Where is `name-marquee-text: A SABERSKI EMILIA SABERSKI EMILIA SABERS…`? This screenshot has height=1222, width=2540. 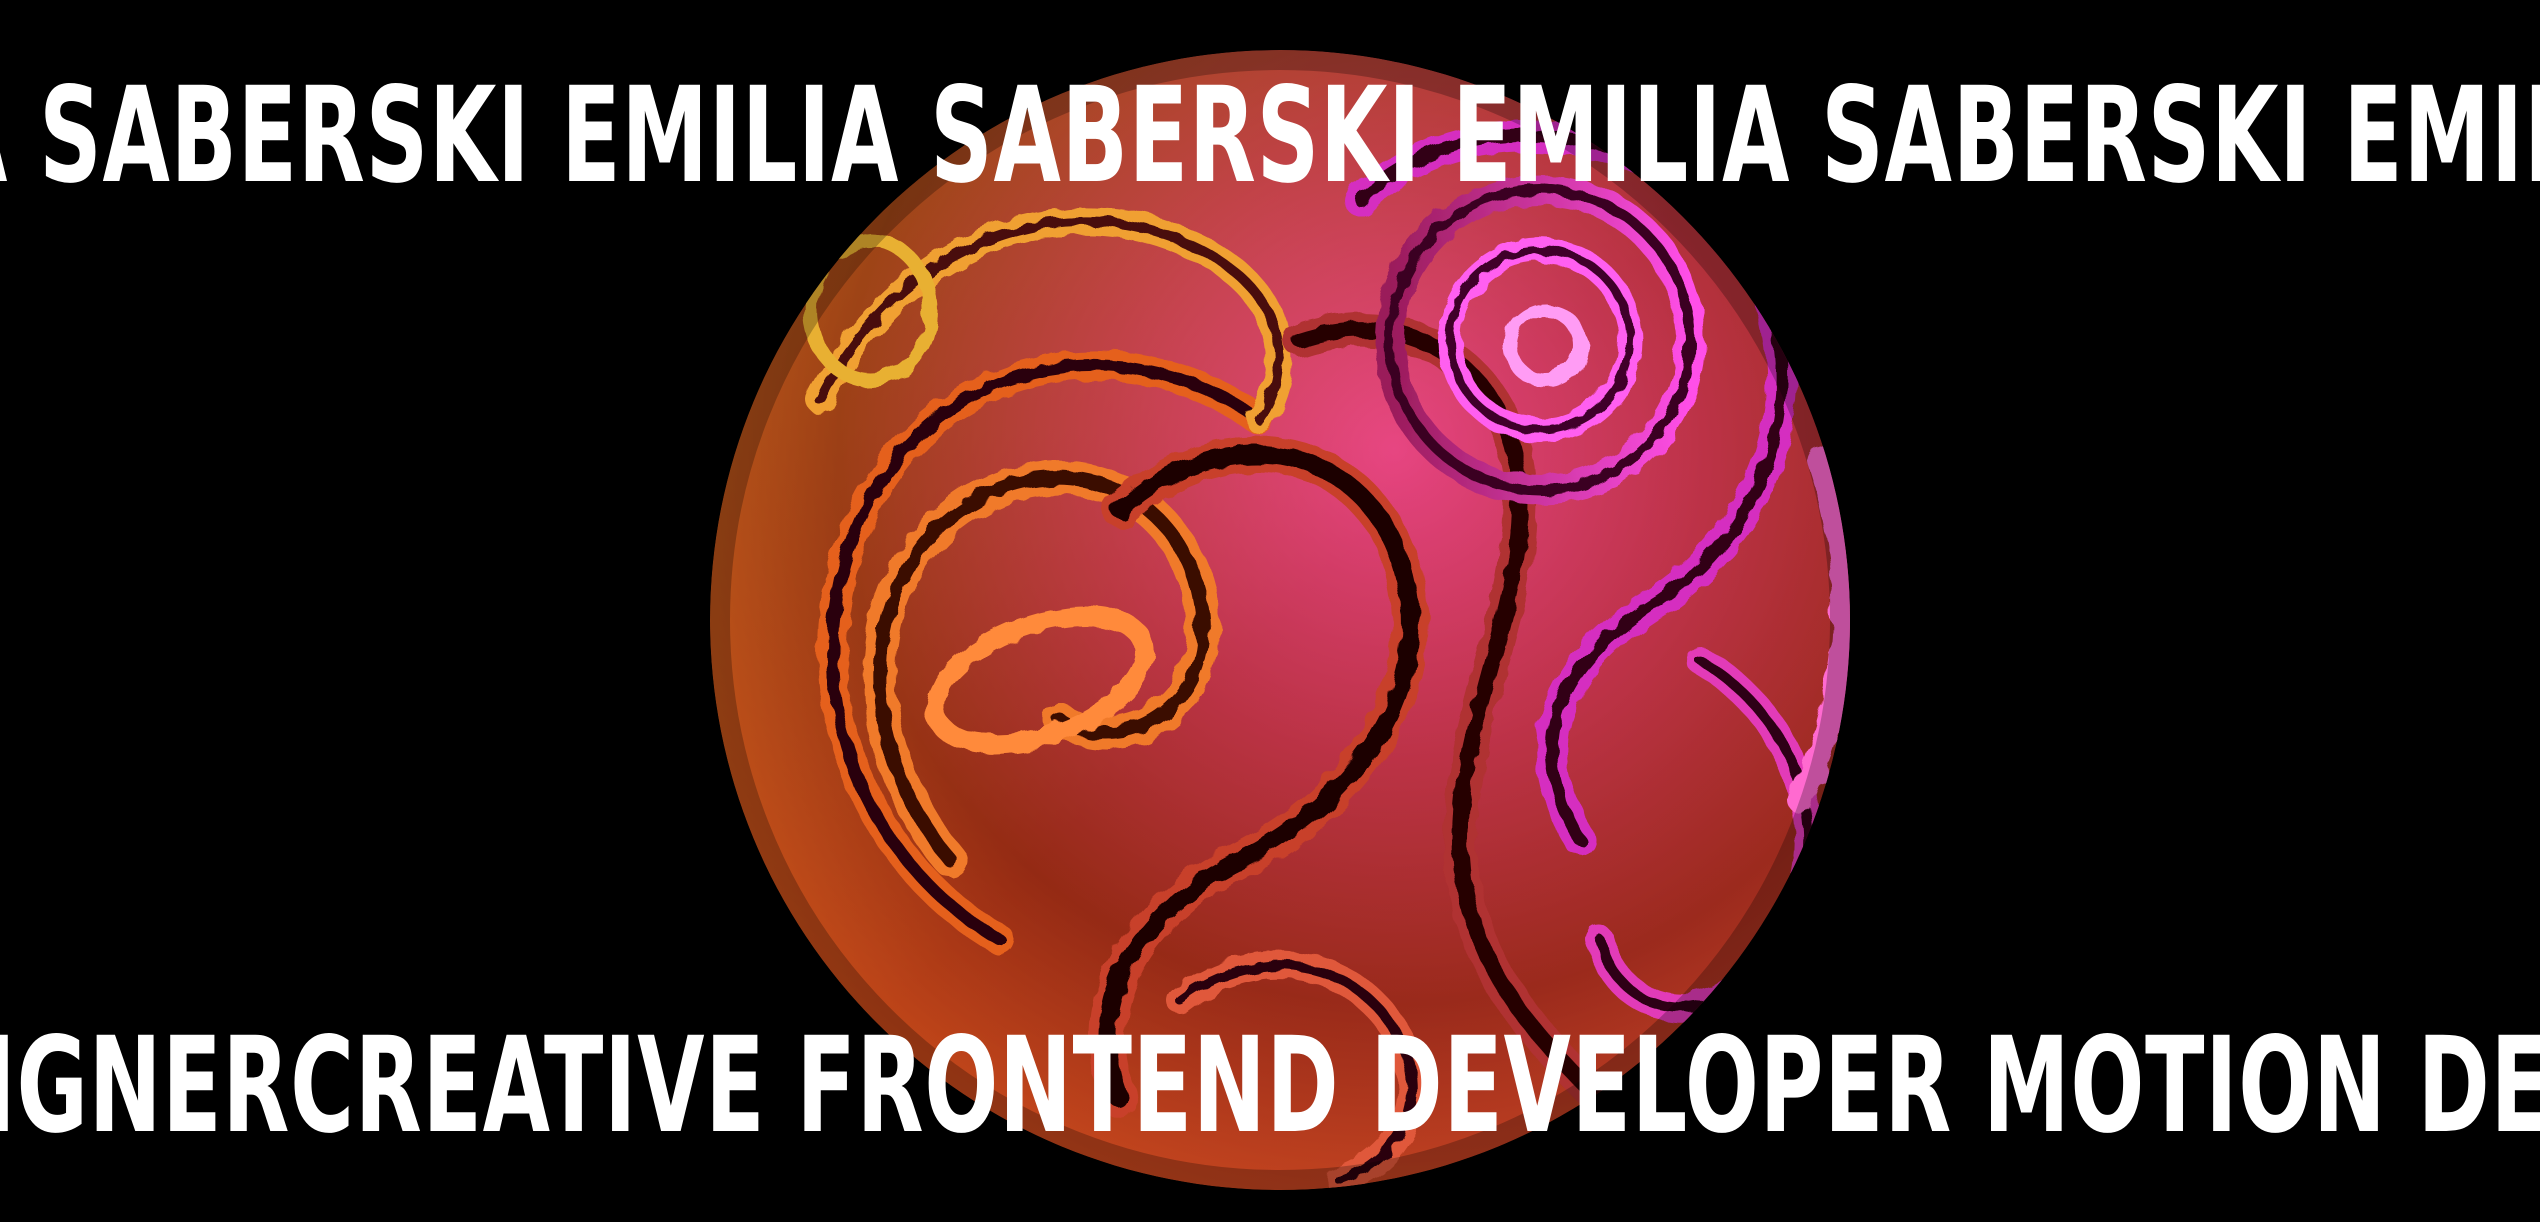 name-marquee-text: A SABERSKI EMILIA SABERSKI EMILIA SABERS… is located at coordinates (1270, 141).